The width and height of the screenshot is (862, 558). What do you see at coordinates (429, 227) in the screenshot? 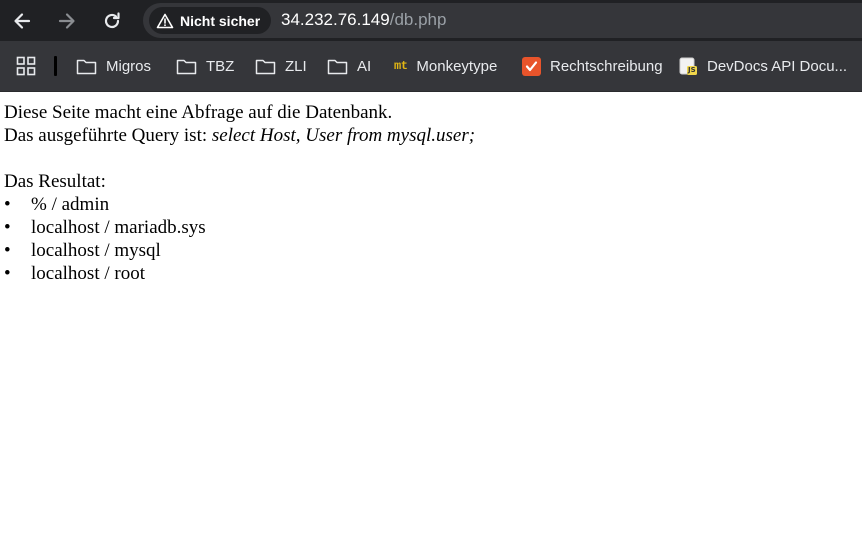
I see `list-item: • localhost / mariadb.sys` at bounding box center [429, 227].